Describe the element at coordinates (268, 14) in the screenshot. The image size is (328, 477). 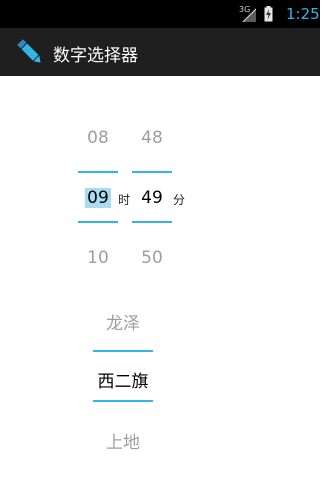
I see `battery-charging-icon` at that location.